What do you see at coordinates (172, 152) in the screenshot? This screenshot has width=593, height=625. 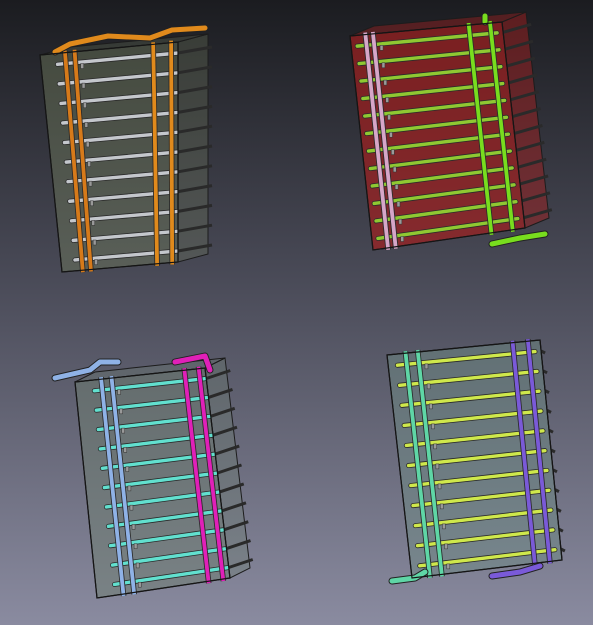 I see `right-rail` at bounding box center [172, 152].